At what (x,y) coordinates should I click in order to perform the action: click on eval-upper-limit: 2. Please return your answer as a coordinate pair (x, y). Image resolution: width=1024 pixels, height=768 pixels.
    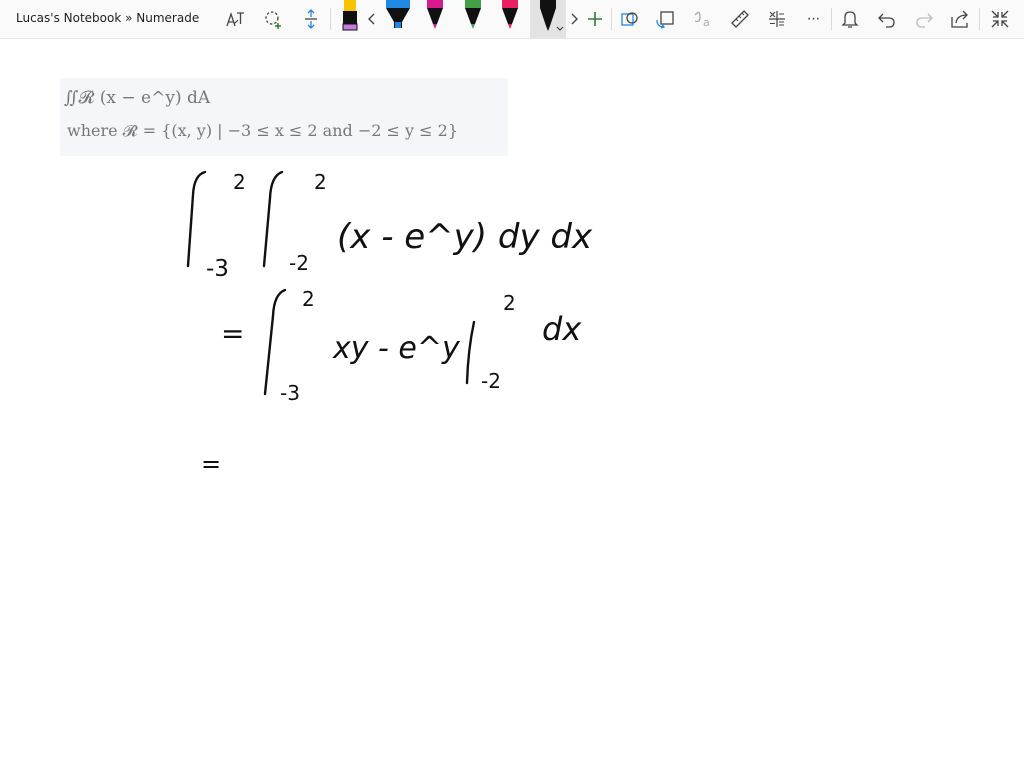
    Looking at the image, I should click on (509, 303).